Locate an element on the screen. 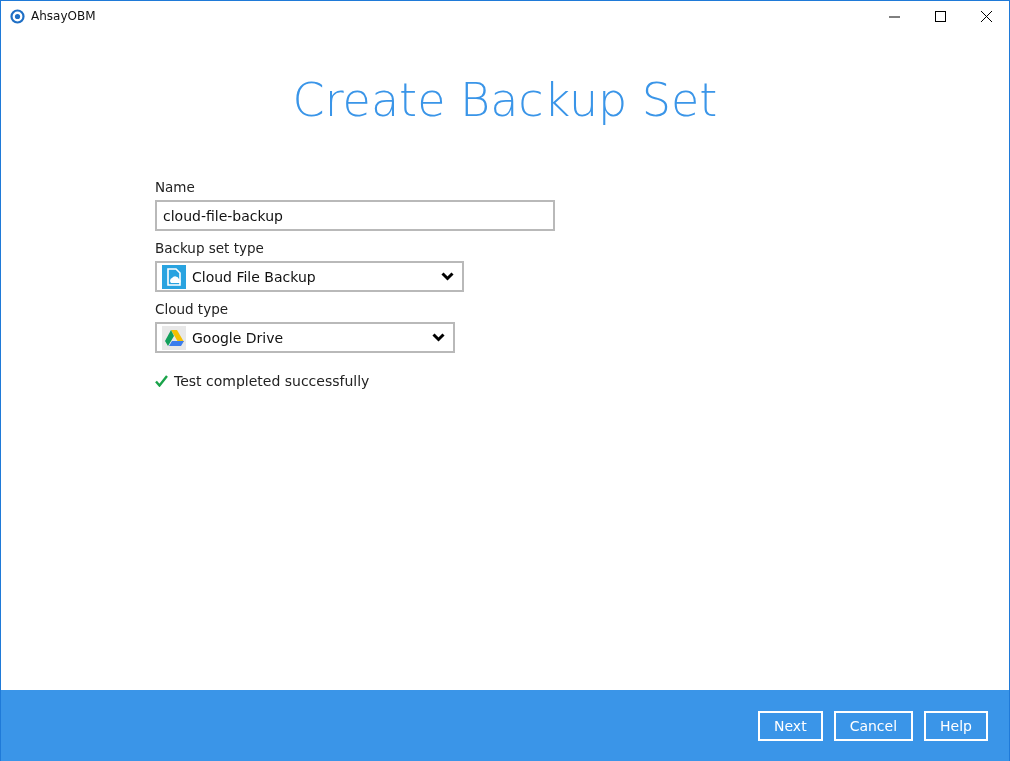  checkmark-icon is located at coordinates (161, 381).